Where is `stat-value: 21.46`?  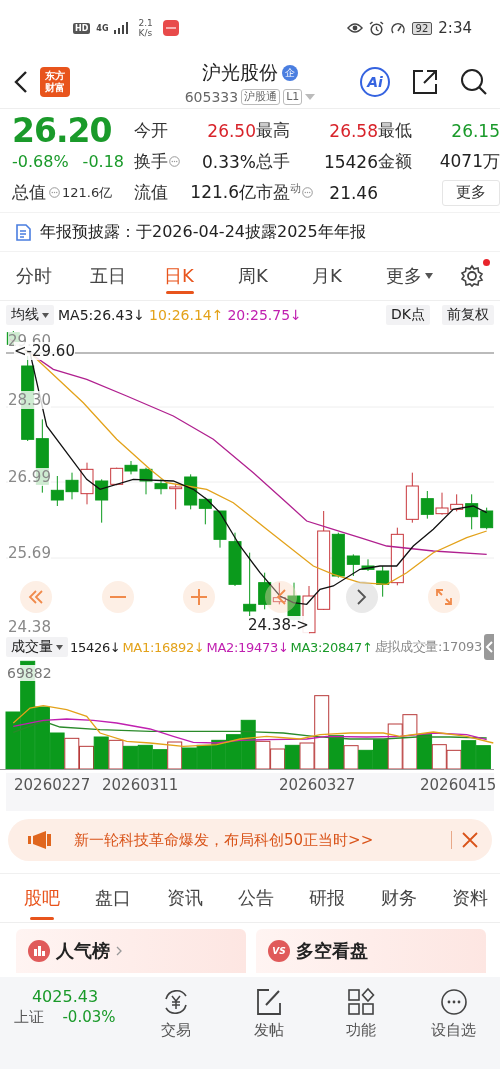
stat-value: 21.46 is located at coordinates (353, 192).